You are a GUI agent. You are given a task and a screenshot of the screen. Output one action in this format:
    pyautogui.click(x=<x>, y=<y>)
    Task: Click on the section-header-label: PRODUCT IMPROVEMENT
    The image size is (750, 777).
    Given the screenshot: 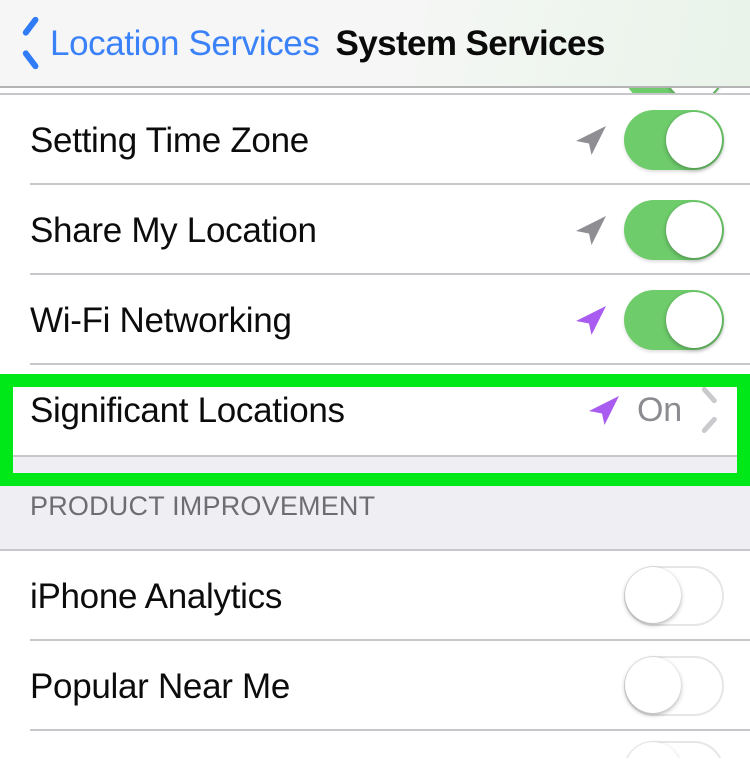 What is the action you would take?
    pyautogui.click(x=203, y=506)
    